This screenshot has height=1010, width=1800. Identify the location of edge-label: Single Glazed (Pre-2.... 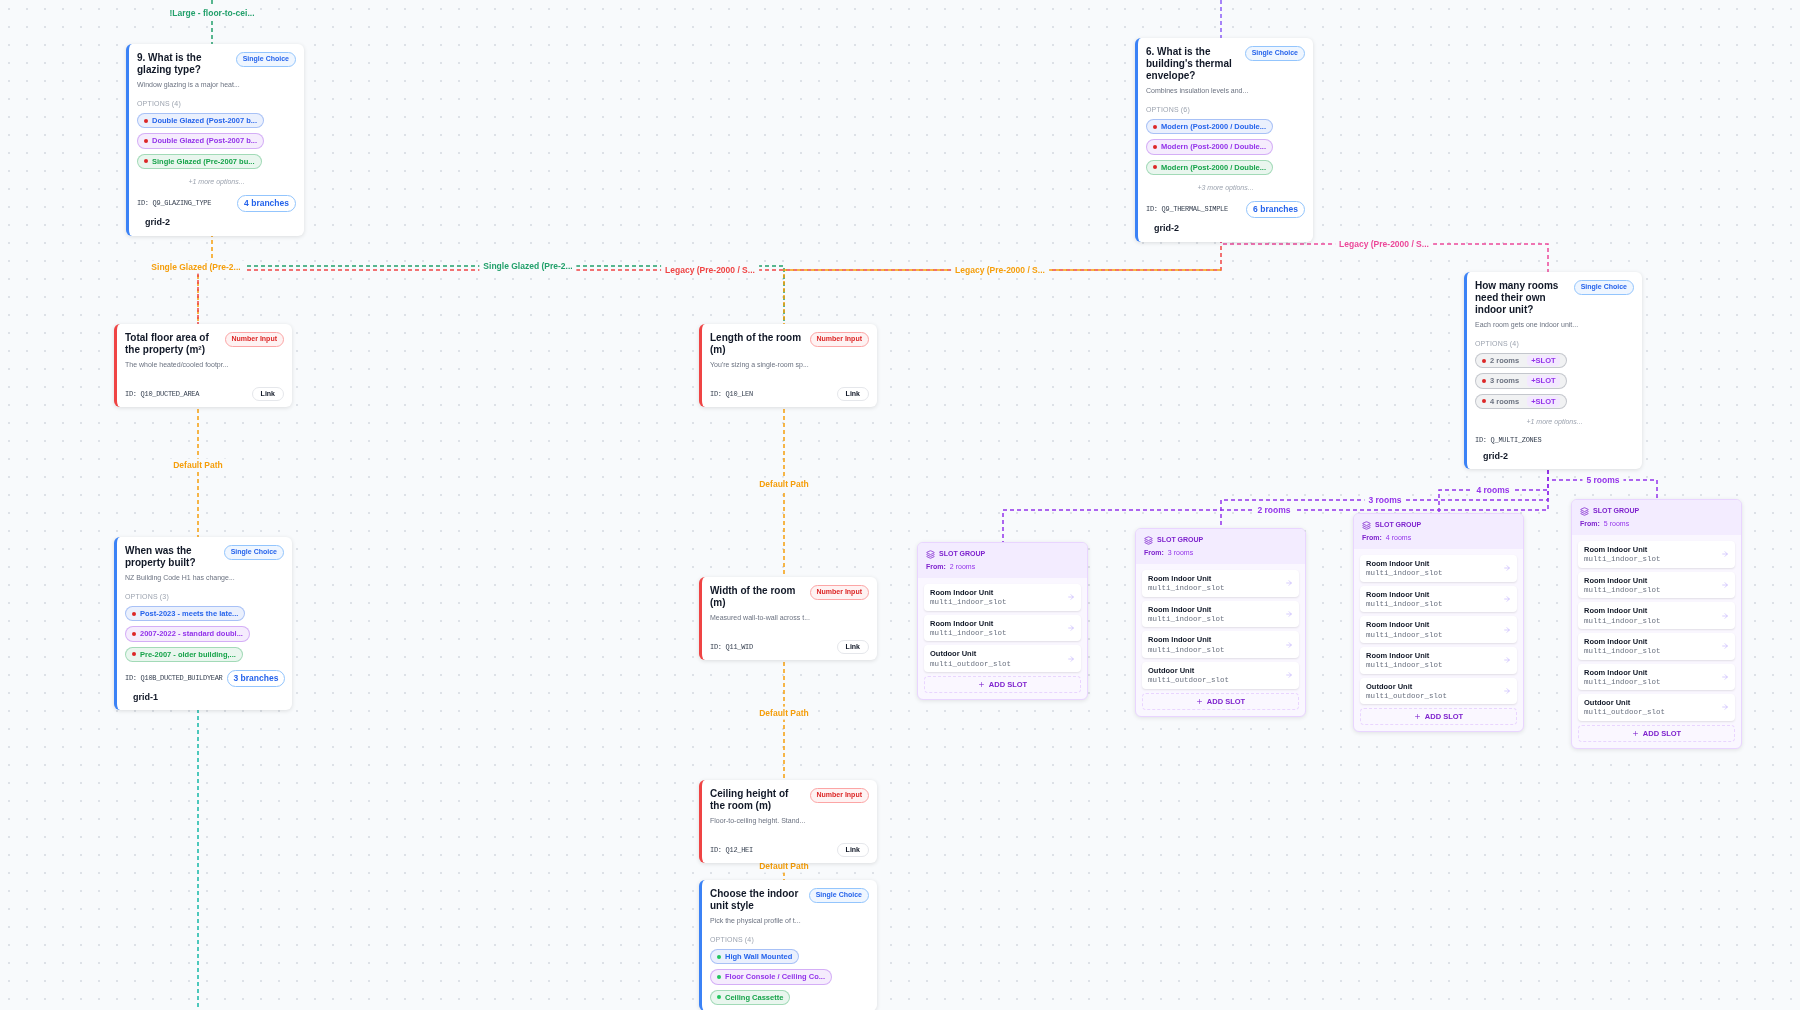
(528, 266).